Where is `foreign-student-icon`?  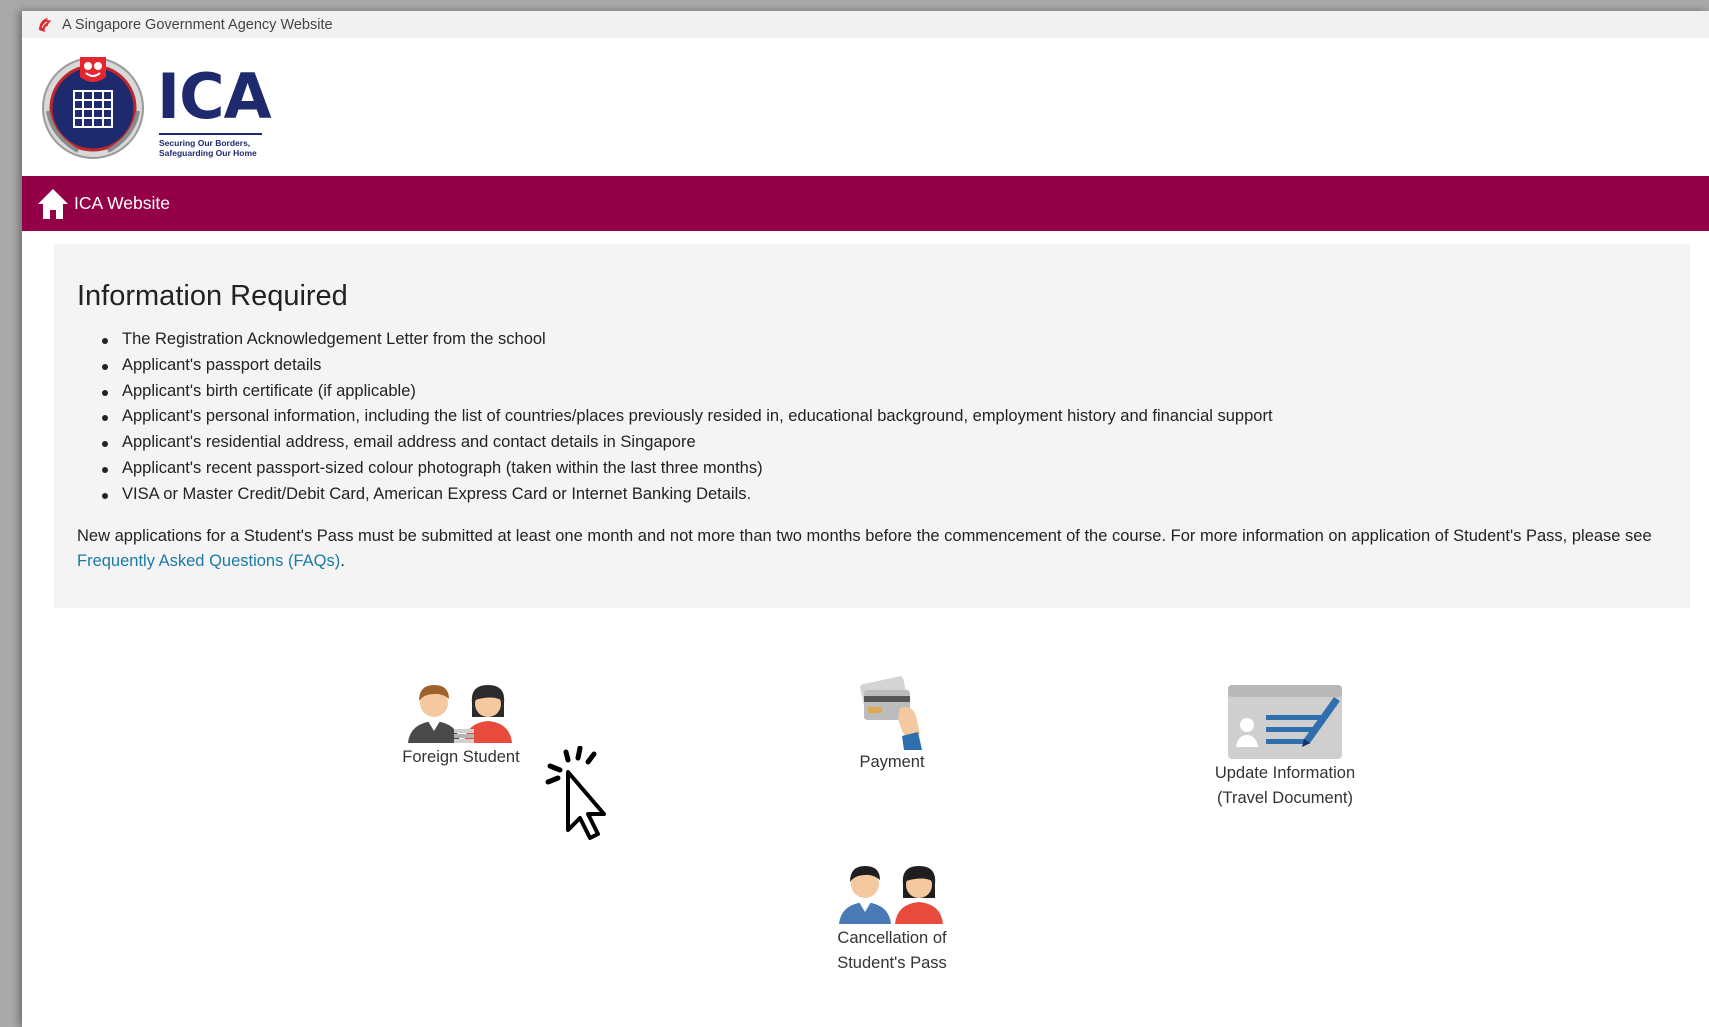
foreign-student-icon is located at coordinates (460, 714).